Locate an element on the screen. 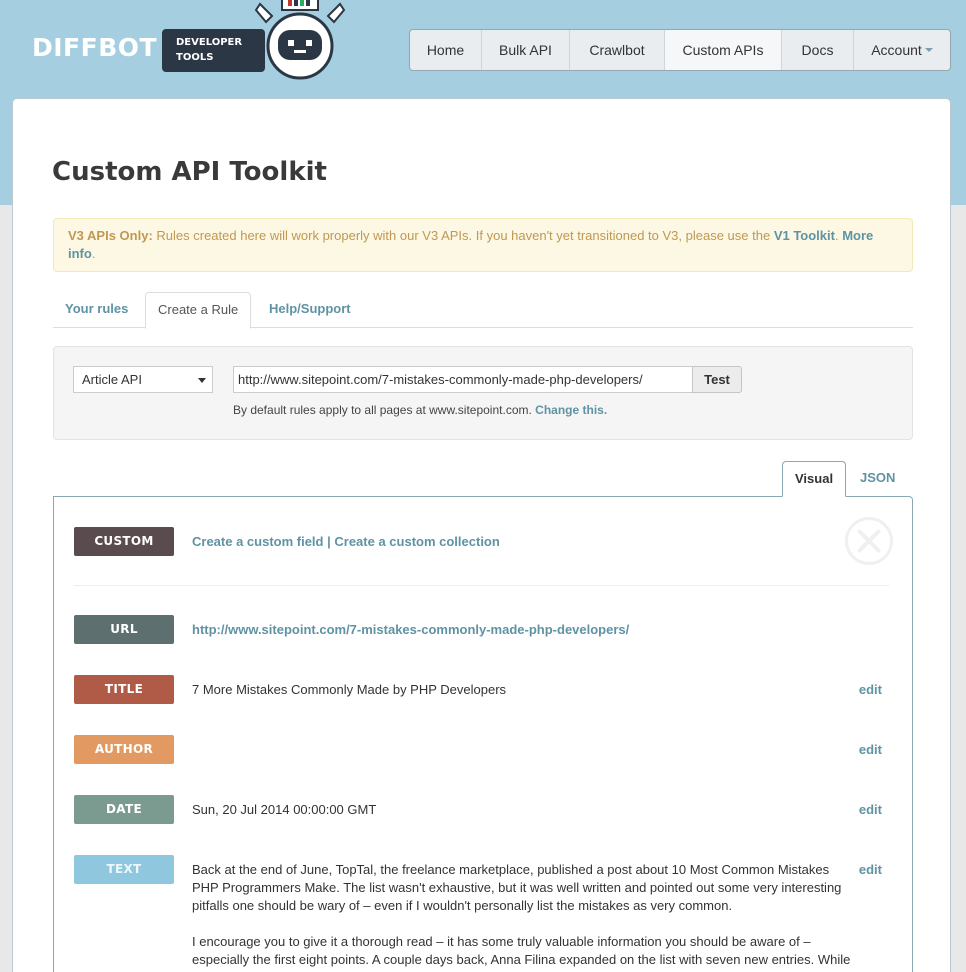 This screenshot has height=972, width=966. nav-home: Home is located at coordinates (446, 50).